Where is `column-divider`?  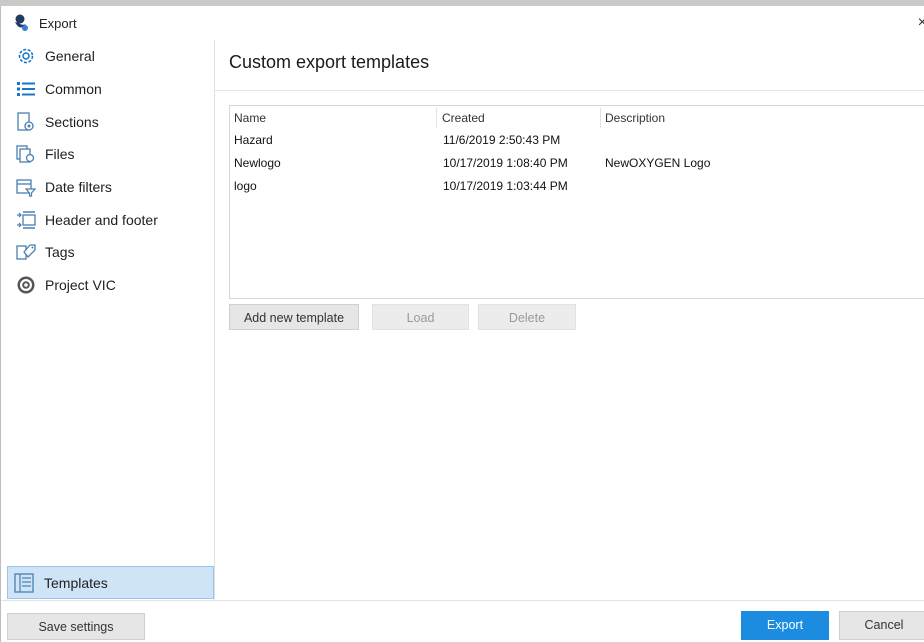 column-divider is located at coordinates (436, 118).